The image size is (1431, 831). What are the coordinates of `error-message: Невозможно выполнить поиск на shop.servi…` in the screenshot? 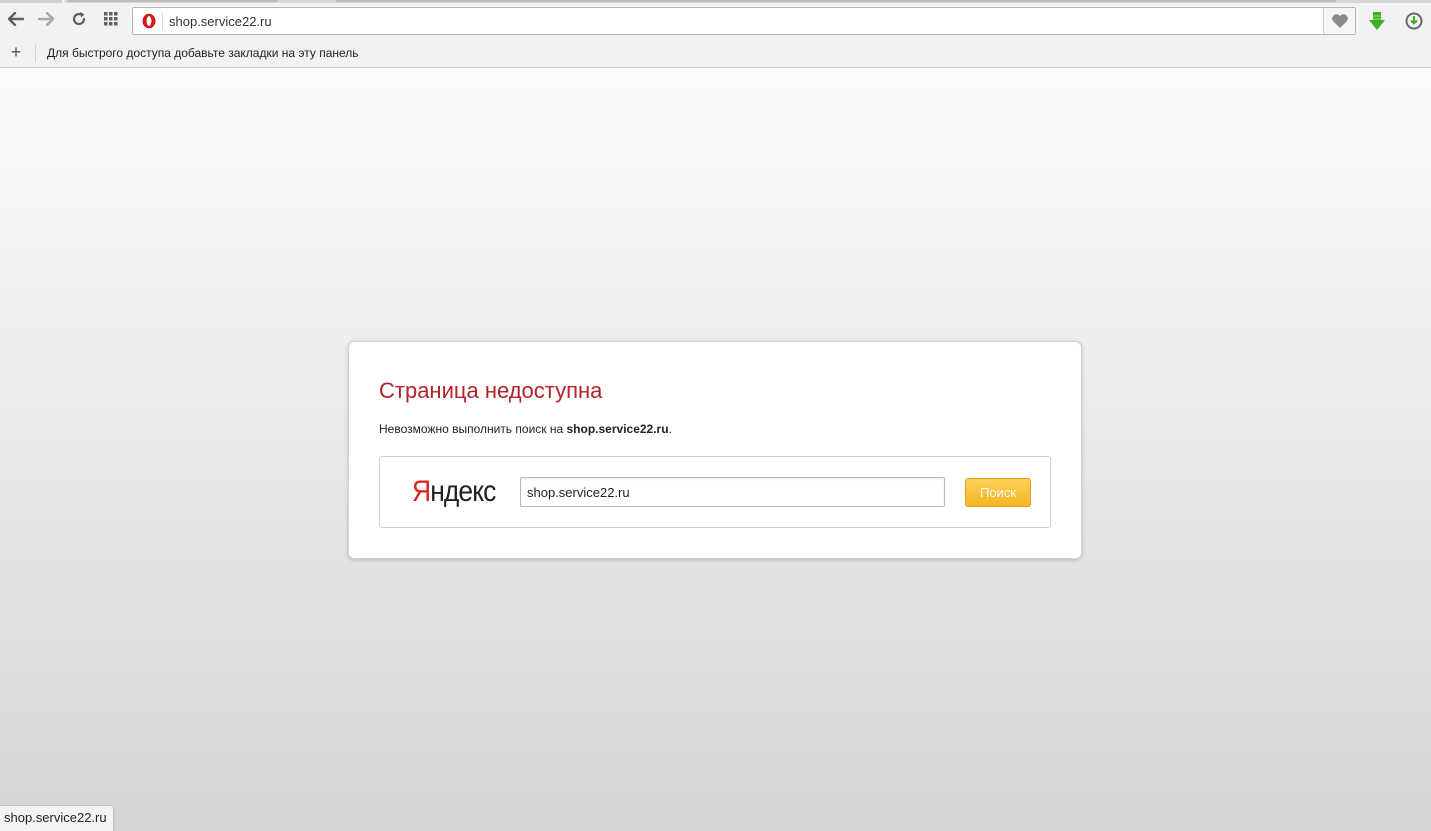 It's located at (525, 429).